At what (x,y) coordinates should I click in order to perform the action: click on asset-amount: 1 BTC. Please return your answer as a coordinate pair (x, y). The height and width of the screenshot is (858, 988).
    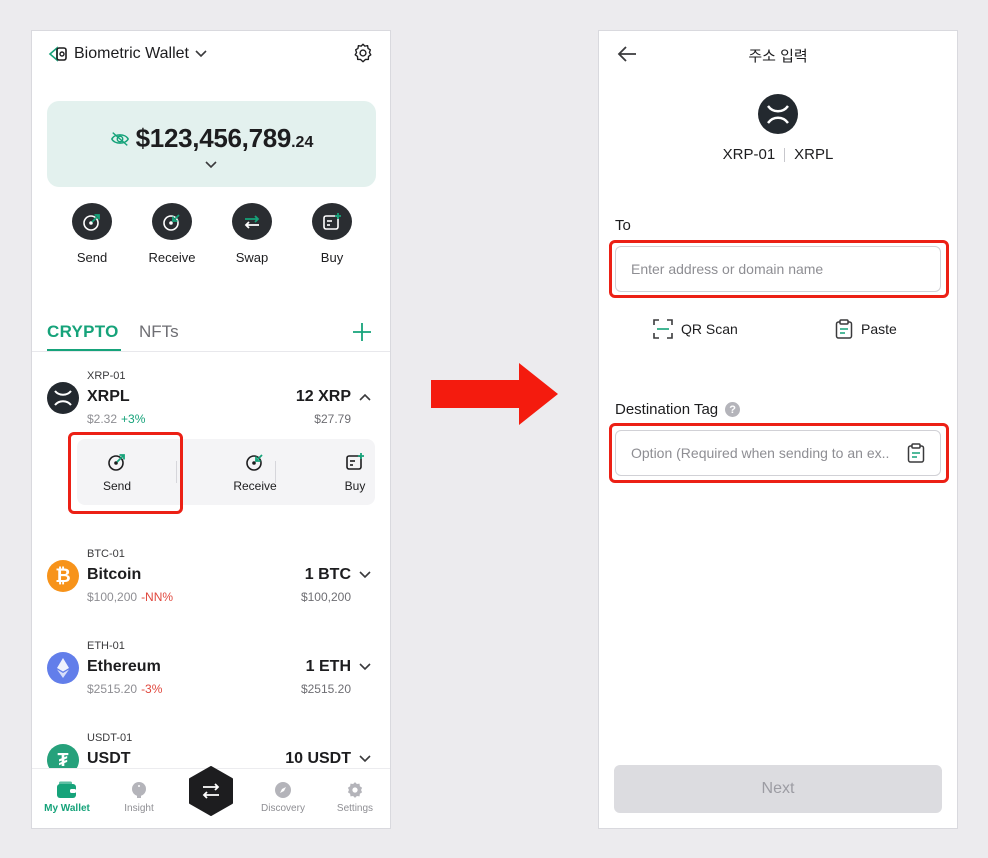
    Looking at the image, I should click on (327, 574).